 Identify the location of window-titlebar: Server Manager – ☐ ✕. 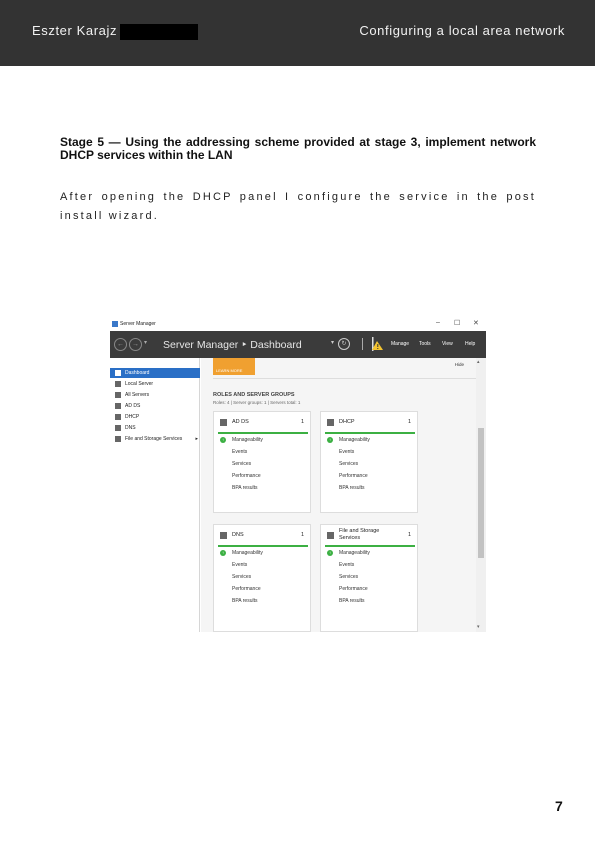
(298, 323).